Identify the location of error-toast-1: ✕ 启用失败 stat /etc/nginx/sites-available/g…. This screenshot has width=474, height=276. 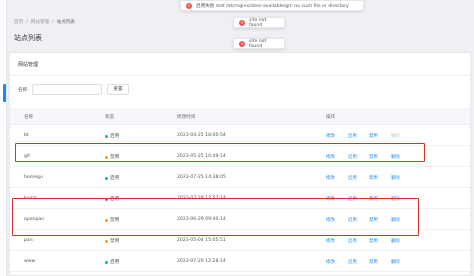
(272, 5).